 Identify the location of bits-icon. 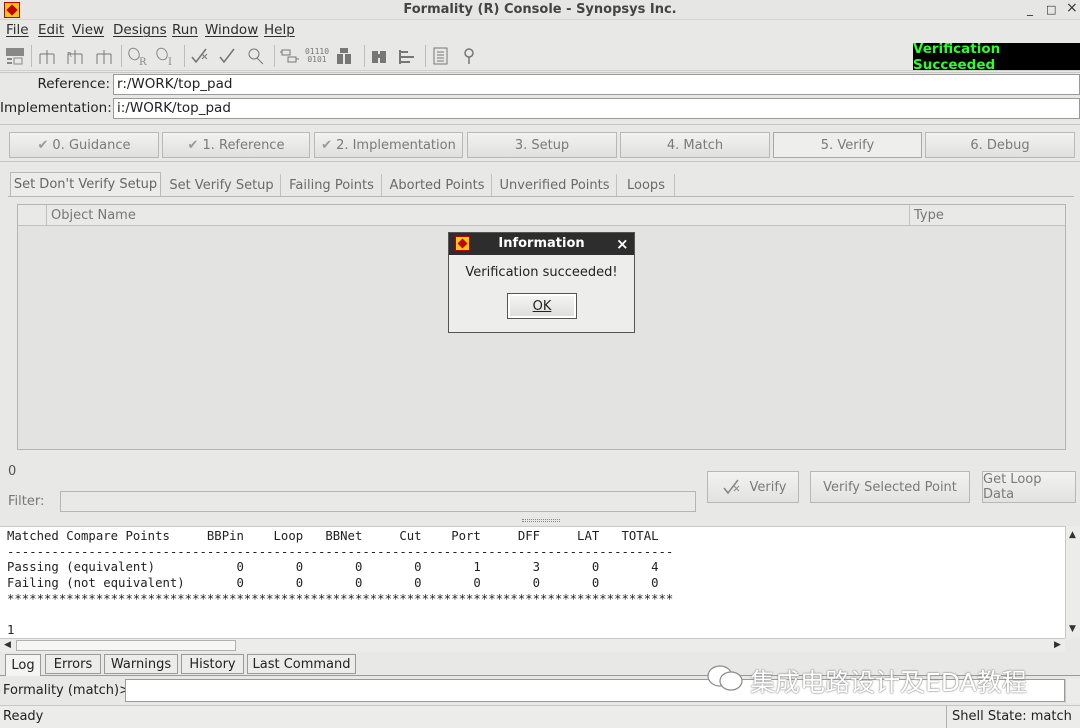
(290, 56).